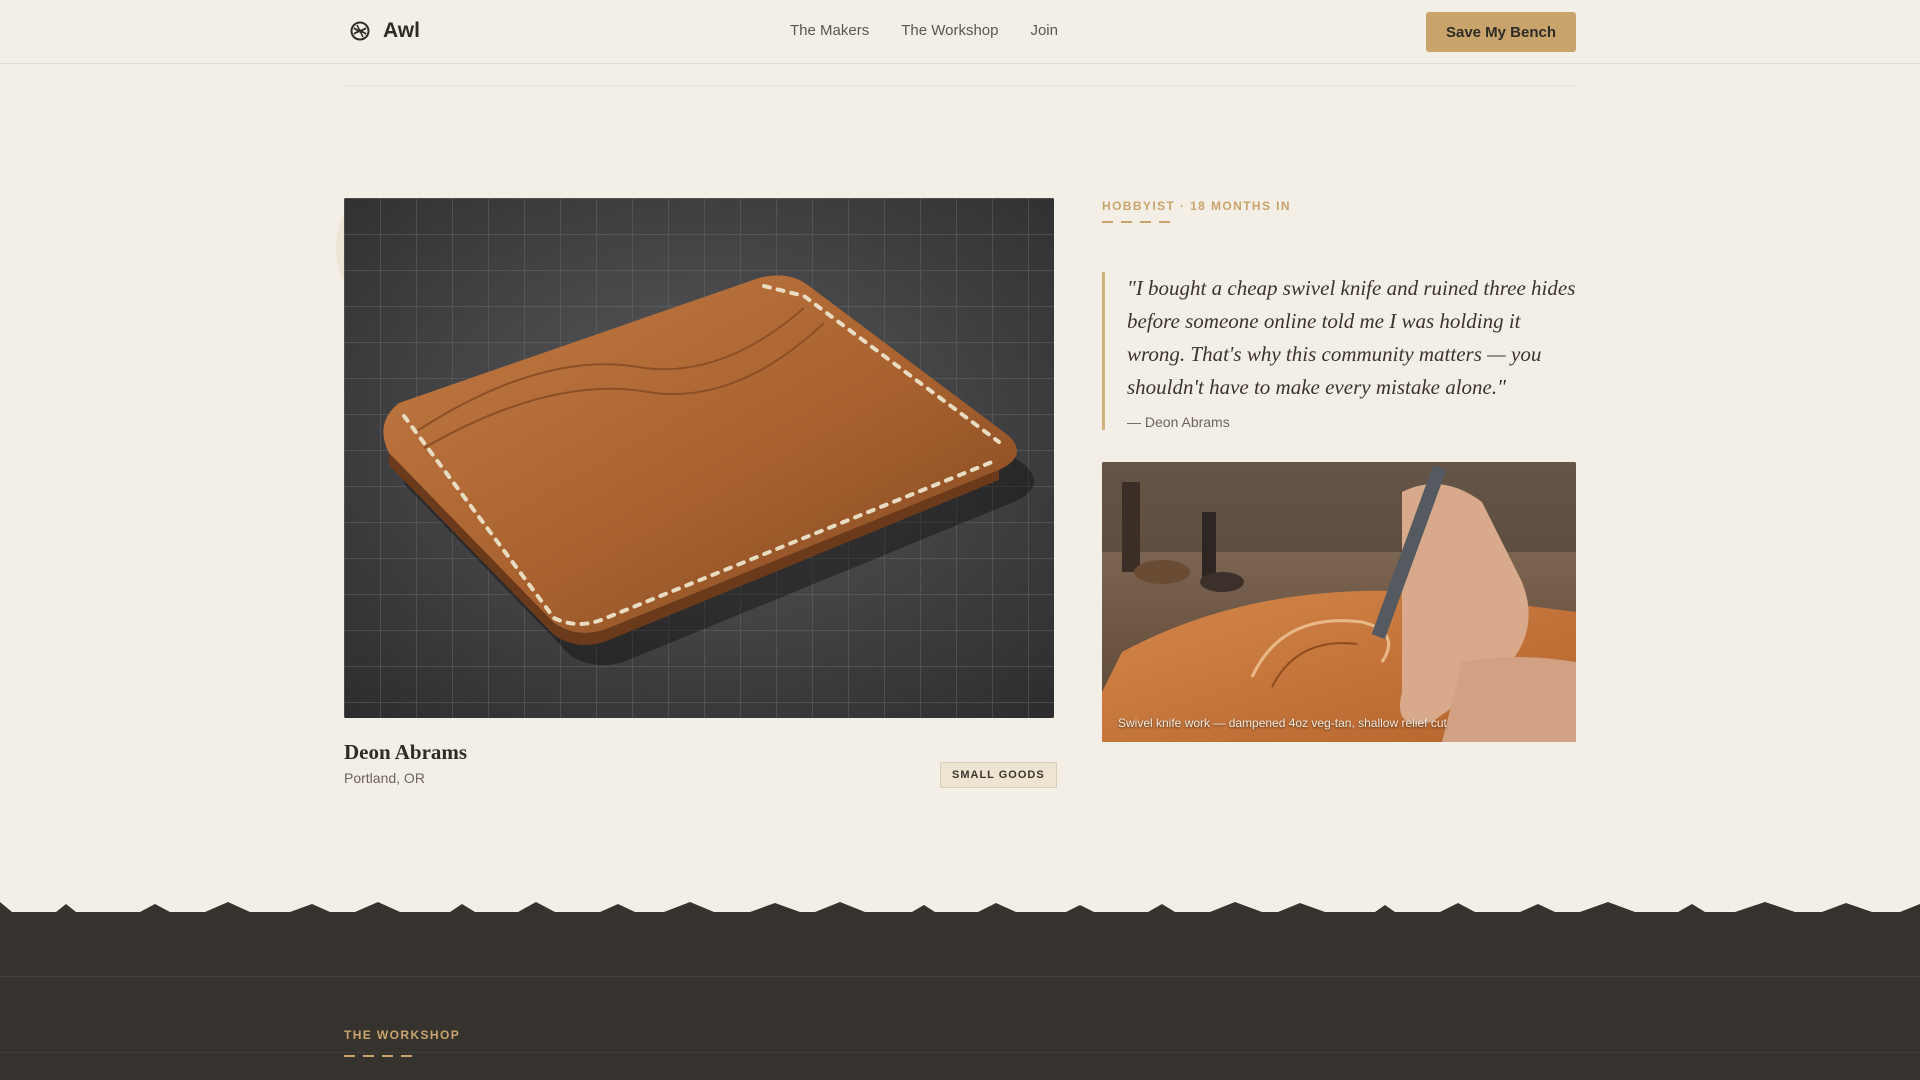  I want to click on brand-logo: Awl, so click(384, 31).